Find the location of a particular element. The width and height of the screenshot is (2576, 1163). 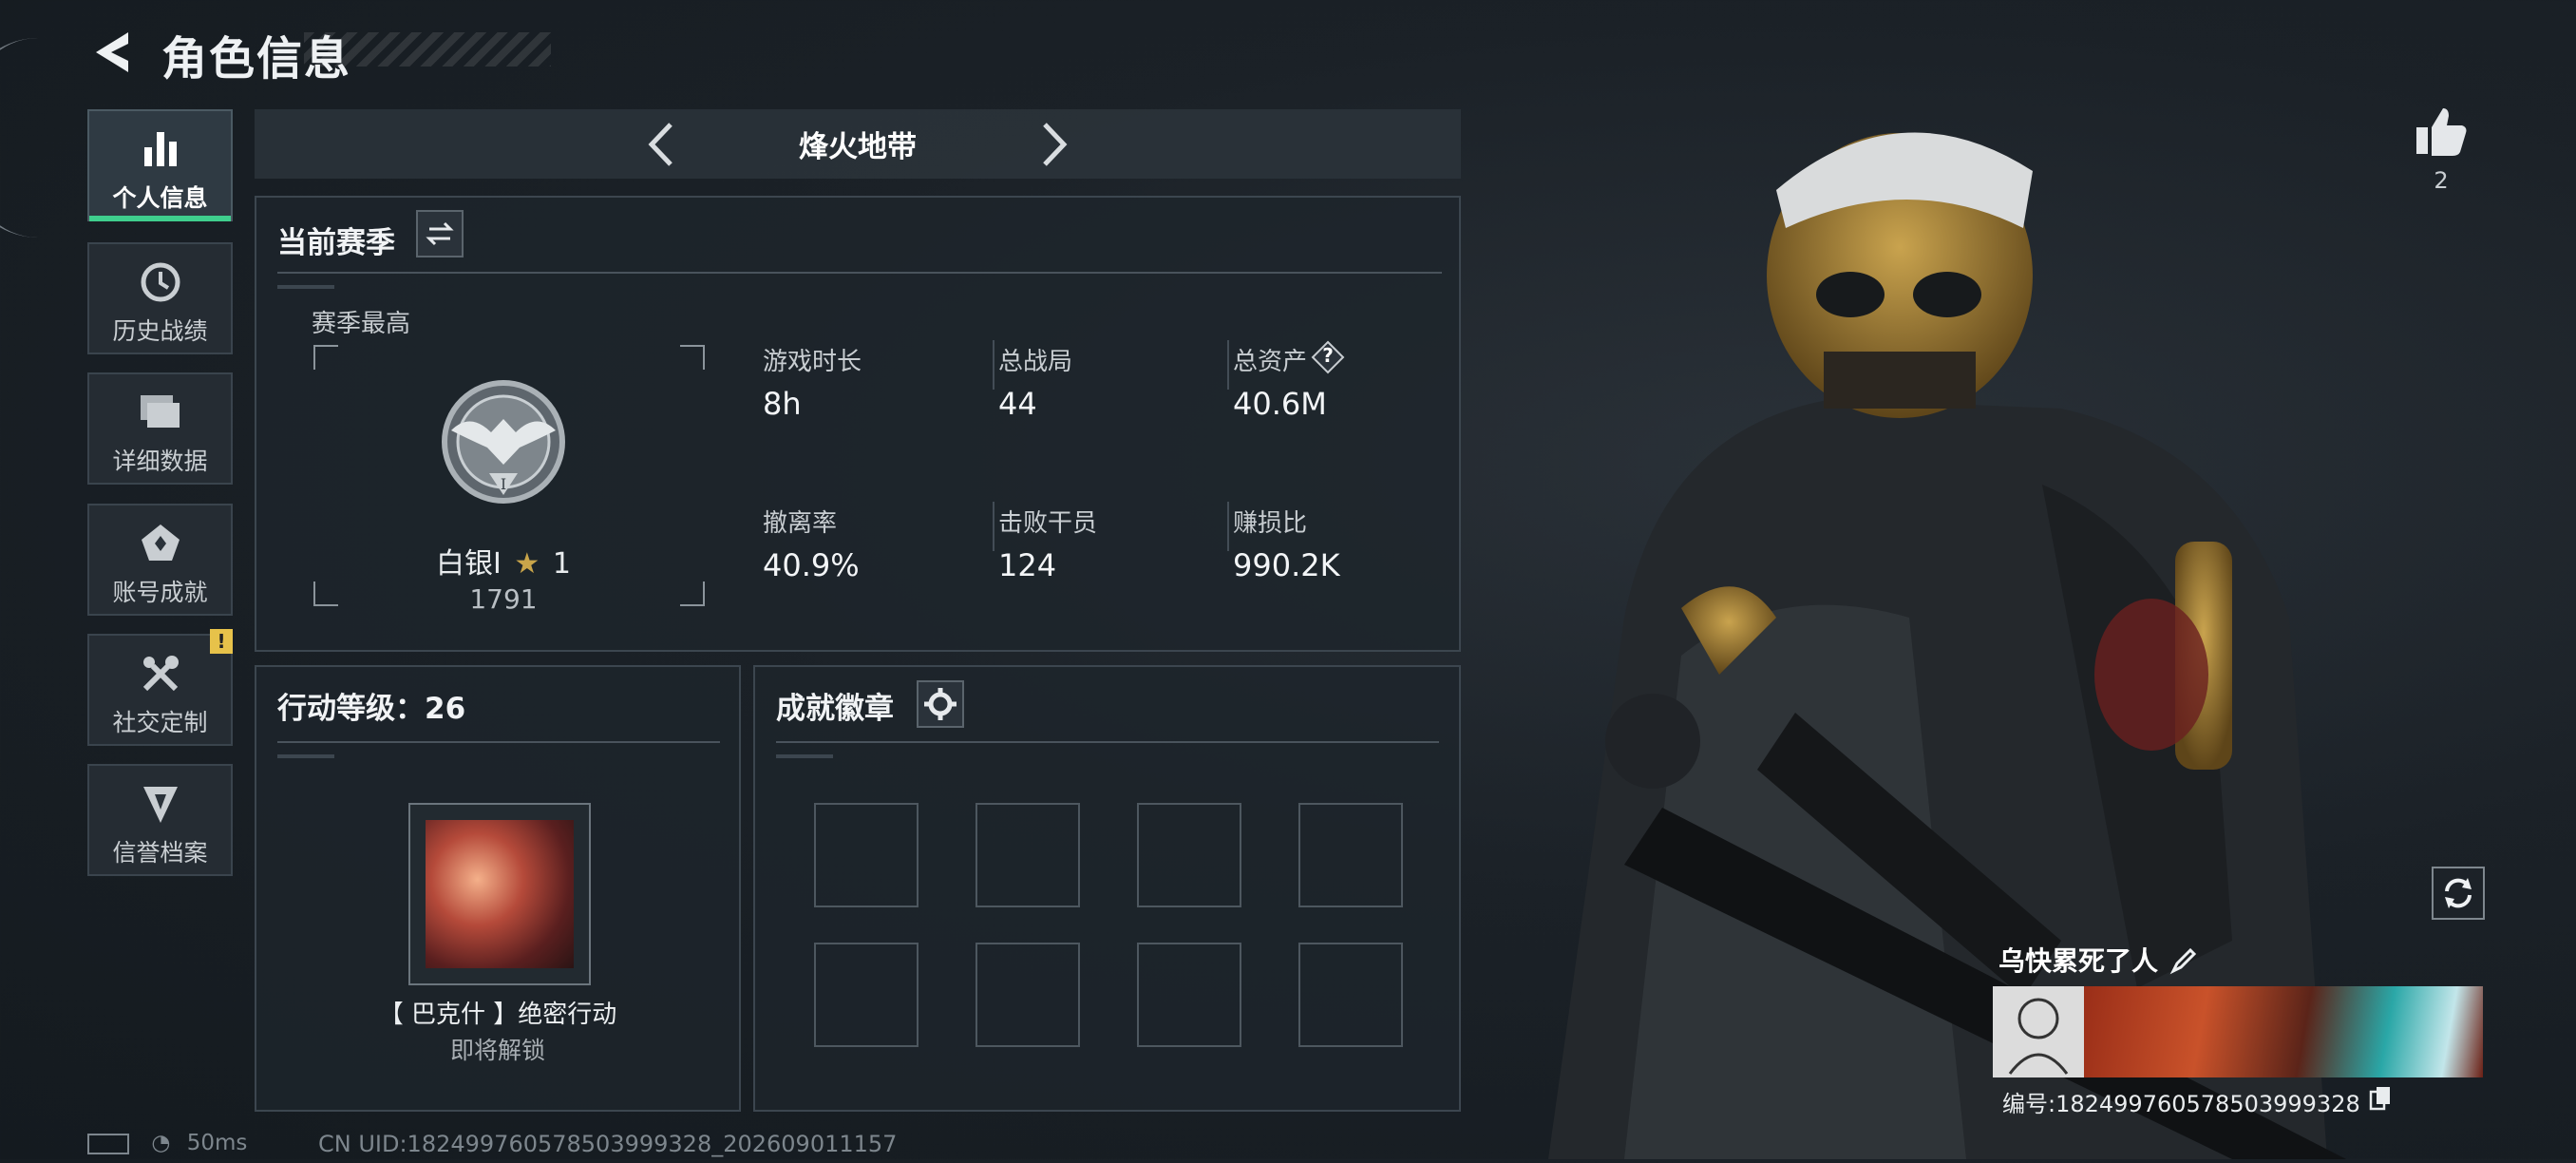

rank-stars: 1 is located at coordinates (561, 564).